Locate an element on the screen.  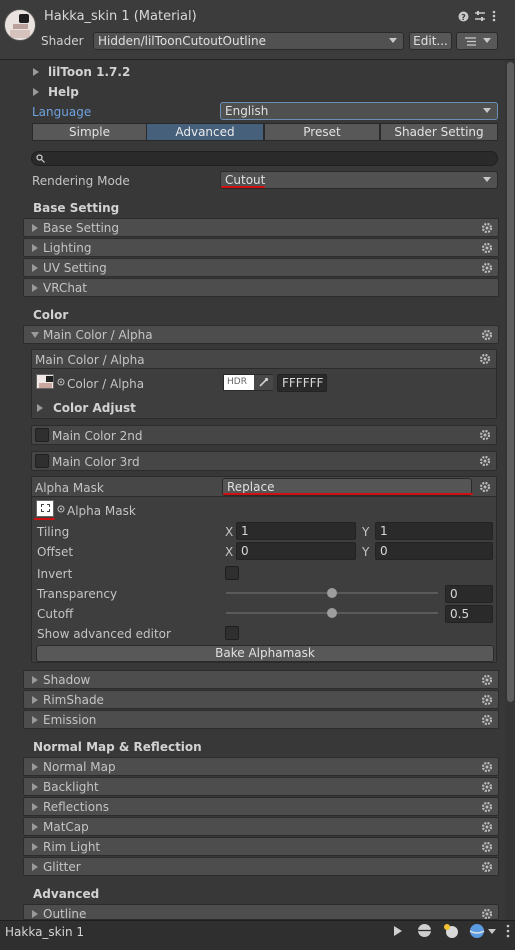
liltoon-version-foldout: lilToon 1.7.2 is located at coordinates (89, 72).